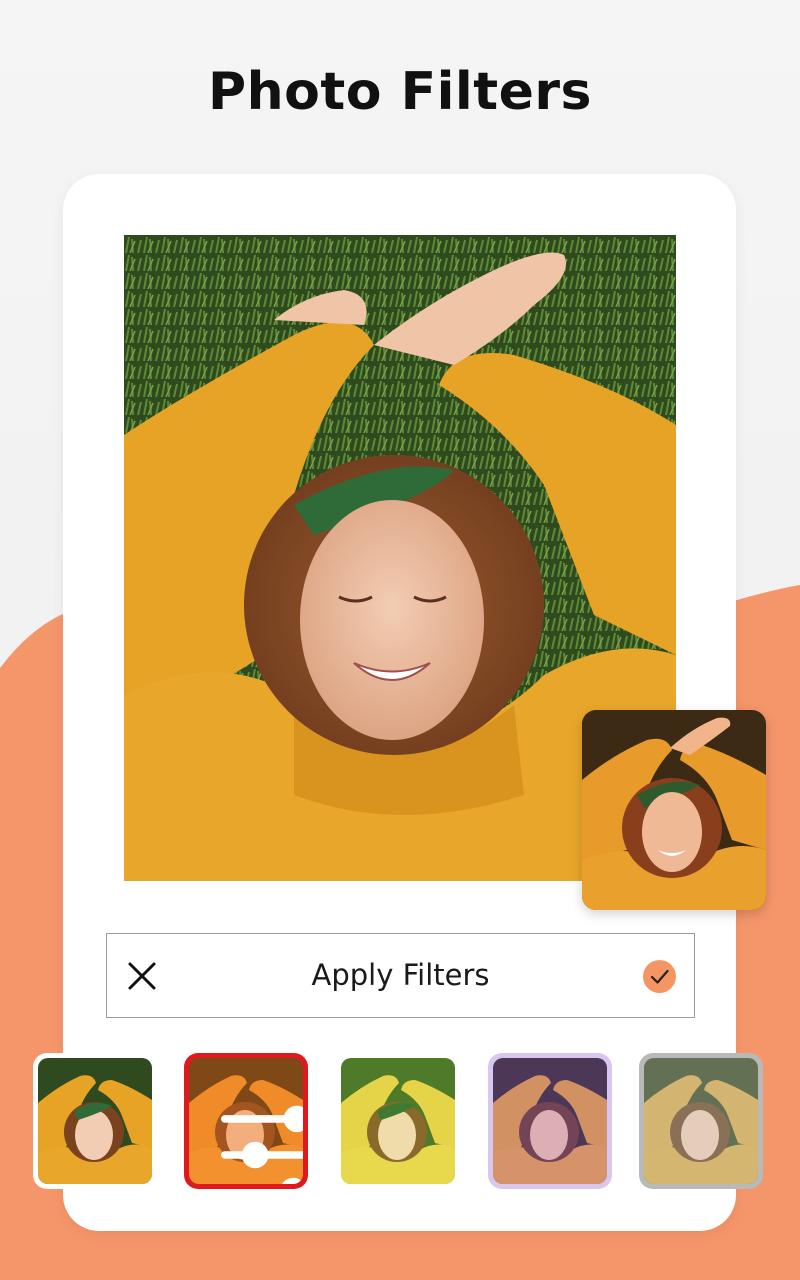  I want to click on check-icon, so click(659, 976).